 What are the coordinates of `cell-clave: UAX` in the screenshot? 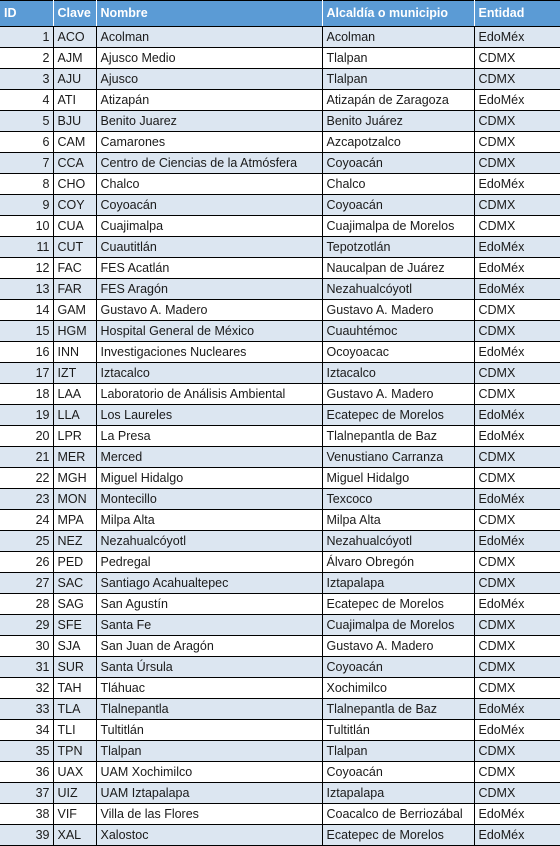 It's located at (75, 772).